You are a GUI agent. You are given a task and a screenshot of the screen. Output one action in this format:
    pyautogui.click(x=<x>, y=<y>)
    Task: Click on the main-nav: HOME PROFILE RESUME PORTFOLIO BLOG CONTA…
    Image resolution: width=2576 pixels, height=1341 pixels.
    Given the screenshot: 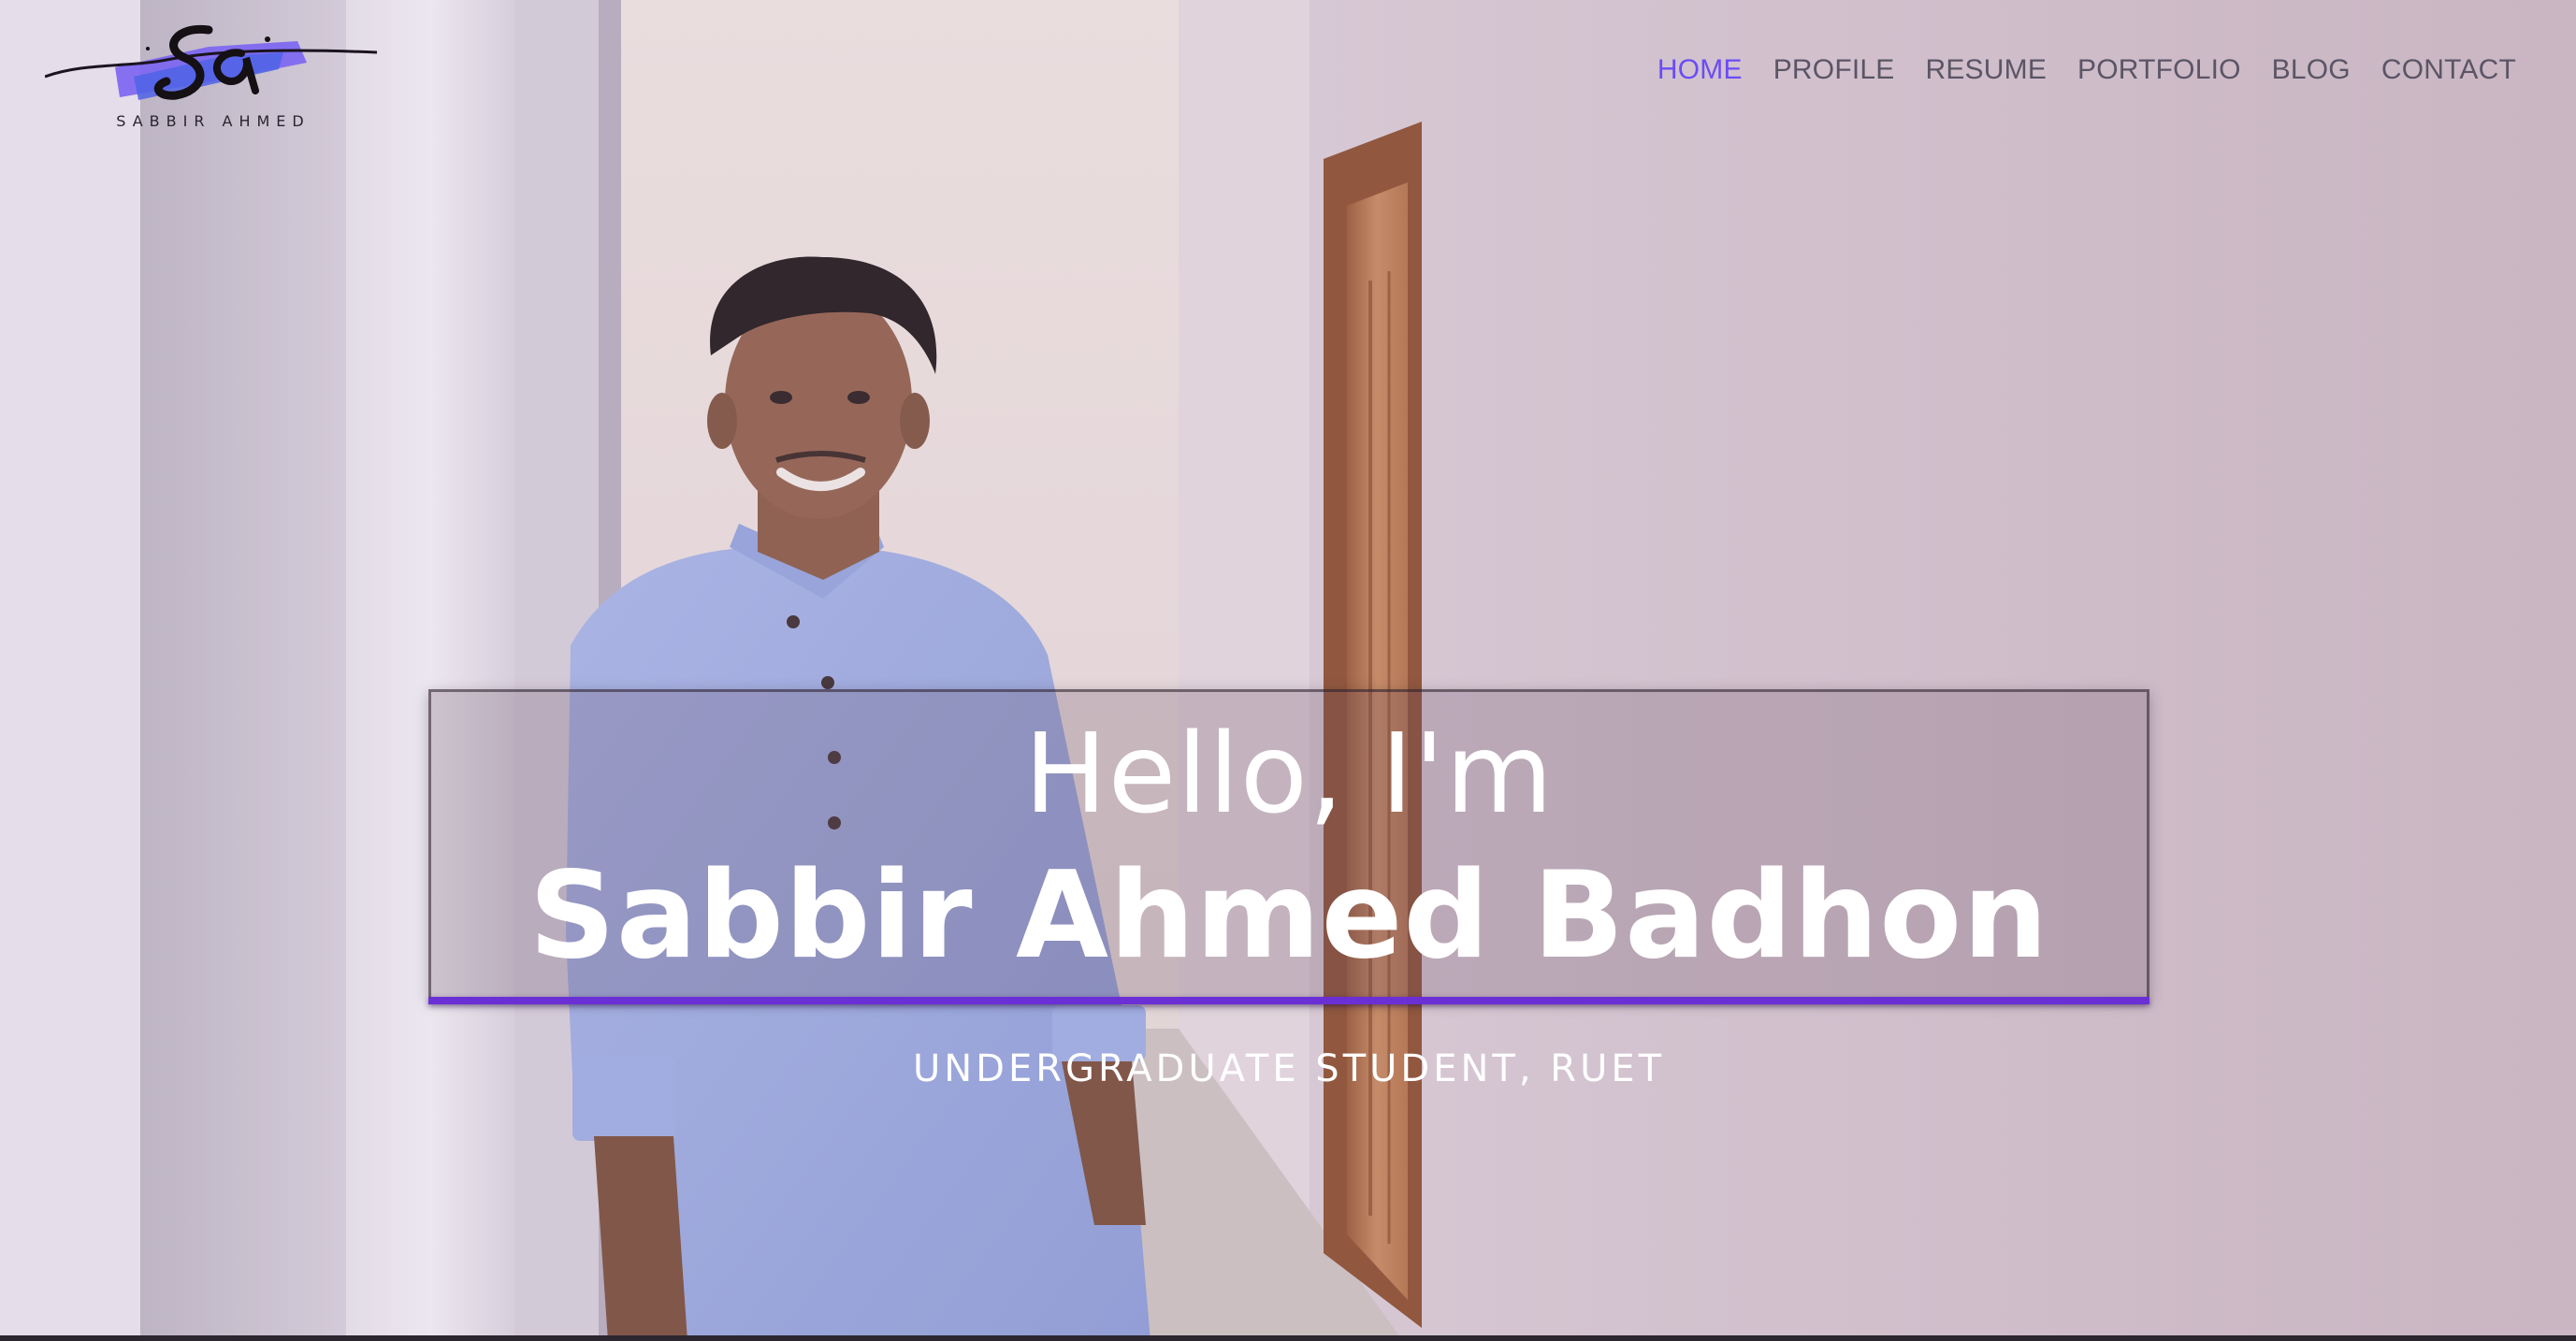 What is the action you would take?
    pyautogui.click(x=2071, y=70)
    